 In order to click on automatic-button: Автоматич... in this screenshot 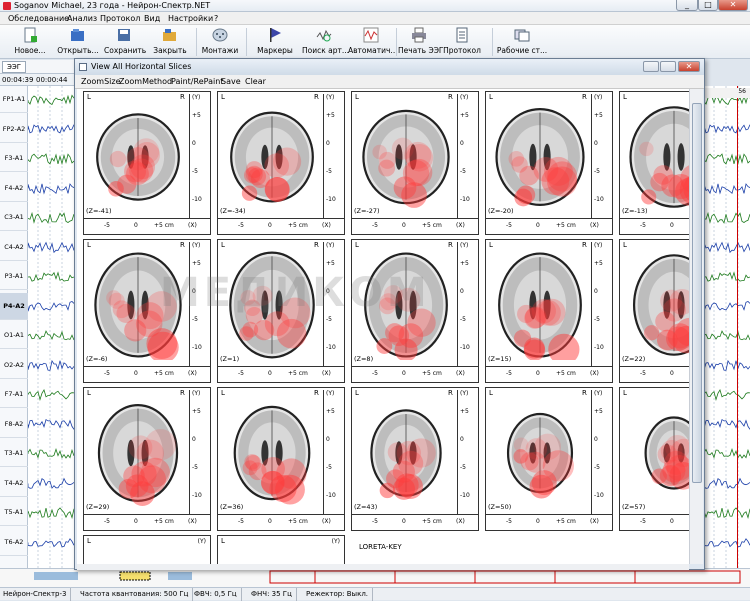, I will do `click(373, 42)`.